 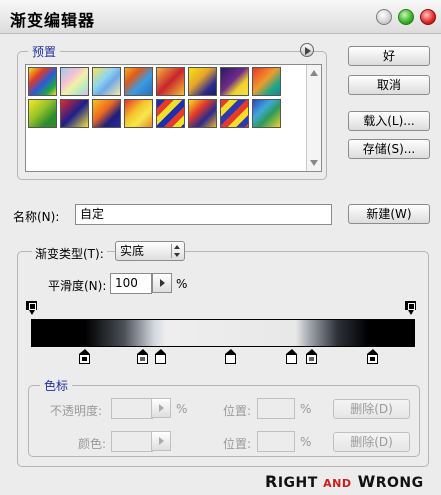 I want to click on window-title: 渐变编辑器, so click(x=53, y=20).